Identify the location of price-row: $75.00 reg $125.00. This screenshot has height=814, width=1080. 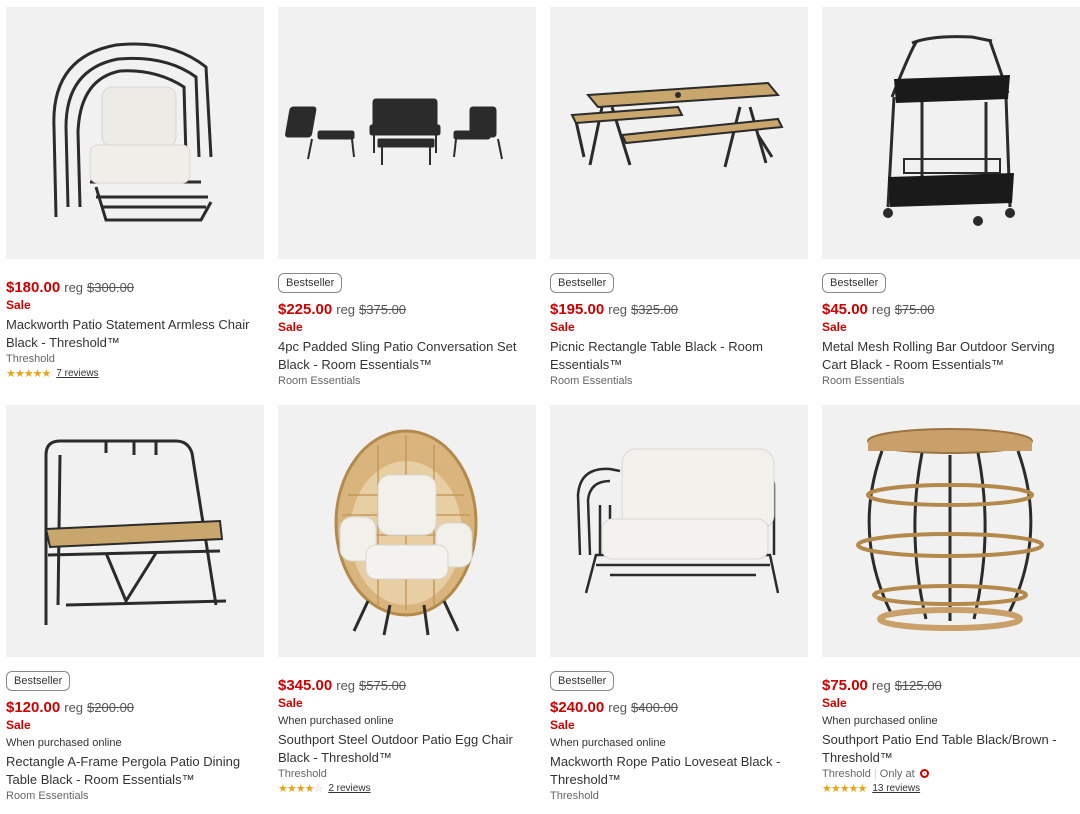
(951, 685).